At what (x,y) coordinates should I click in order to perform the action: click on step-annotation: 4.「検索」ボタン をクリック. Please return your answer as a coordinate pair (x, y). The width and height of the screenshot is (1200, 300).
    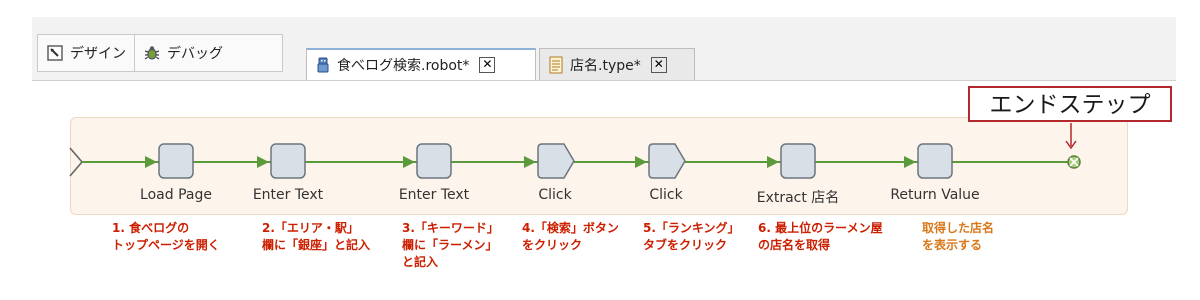
    Looking at the image, I should click on (570, 237).